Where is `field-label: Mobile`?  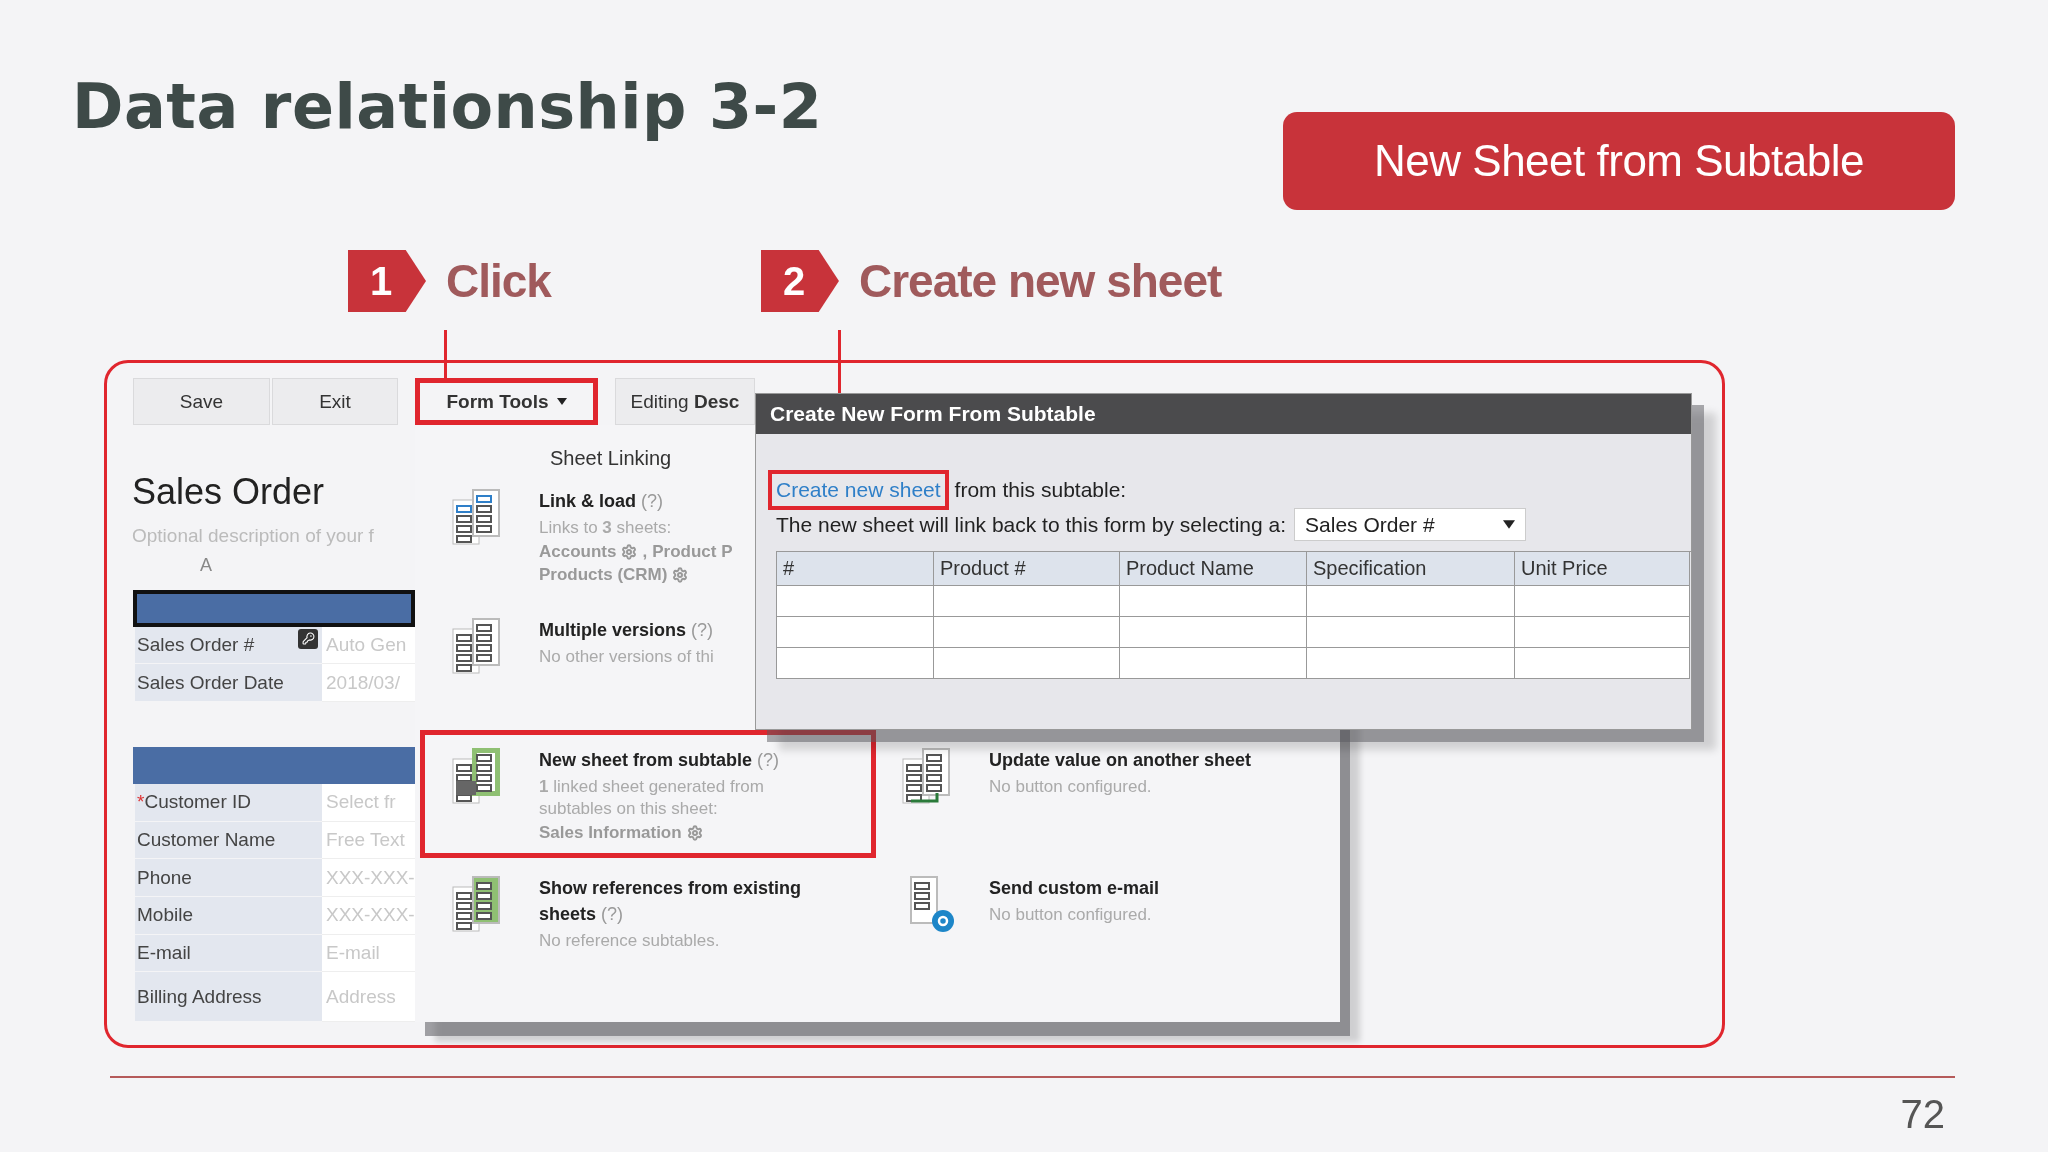 field-label: Mobile is located at coordinates (228, 916).